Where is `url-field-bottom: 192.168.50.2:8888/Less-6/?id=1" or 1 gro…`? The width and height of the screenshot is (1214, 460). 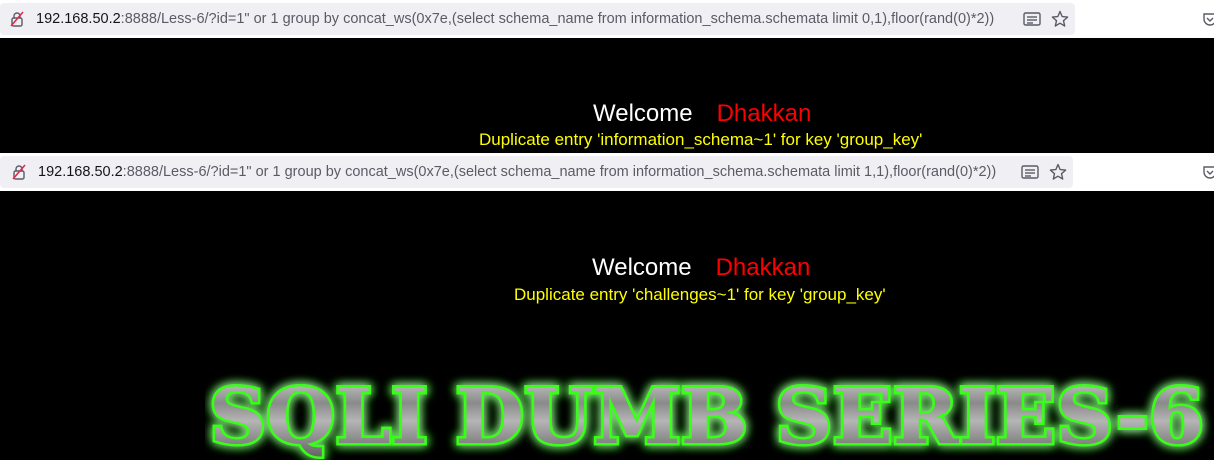 url-field-bottom: 192.168.50.2:8888/Less-6/?id=1" or 1 gro… is located at coordinates (536, 172).